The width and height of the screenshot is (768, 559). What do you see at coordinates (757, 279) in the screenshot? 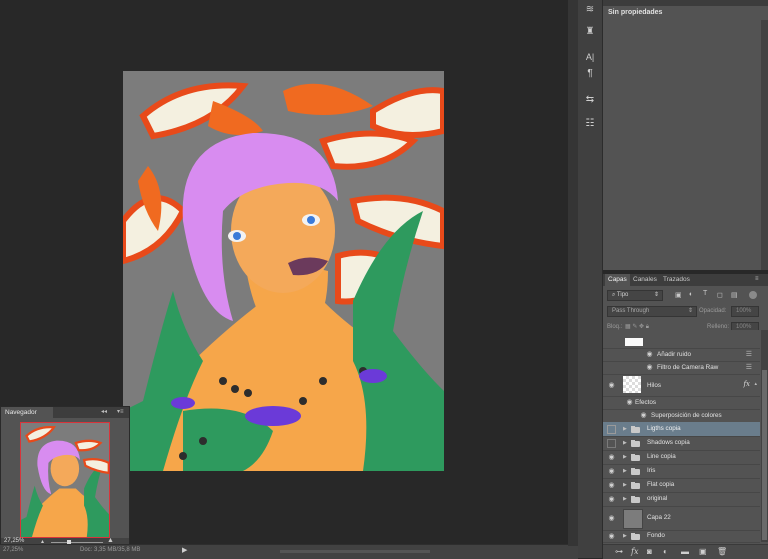
I see `panel-menu-icon: ≡` at bounding box center [757, 279].